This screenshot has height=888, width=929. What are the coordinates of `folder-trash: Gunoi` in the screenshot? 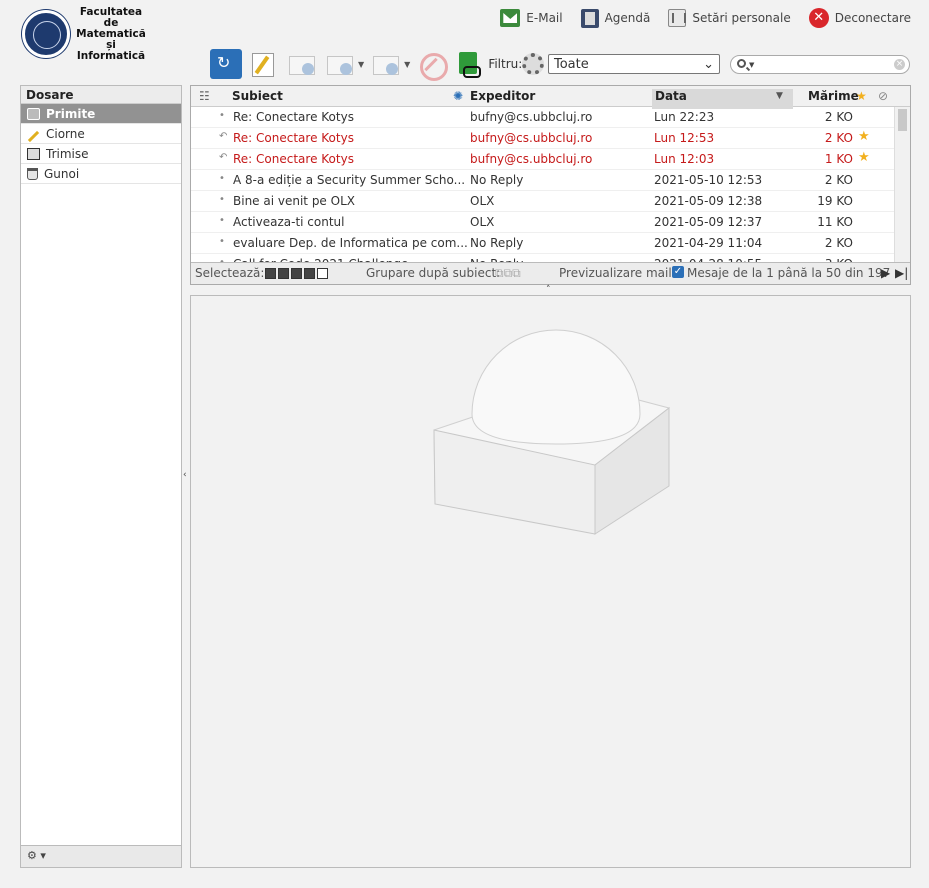 It's located at (101, 174).